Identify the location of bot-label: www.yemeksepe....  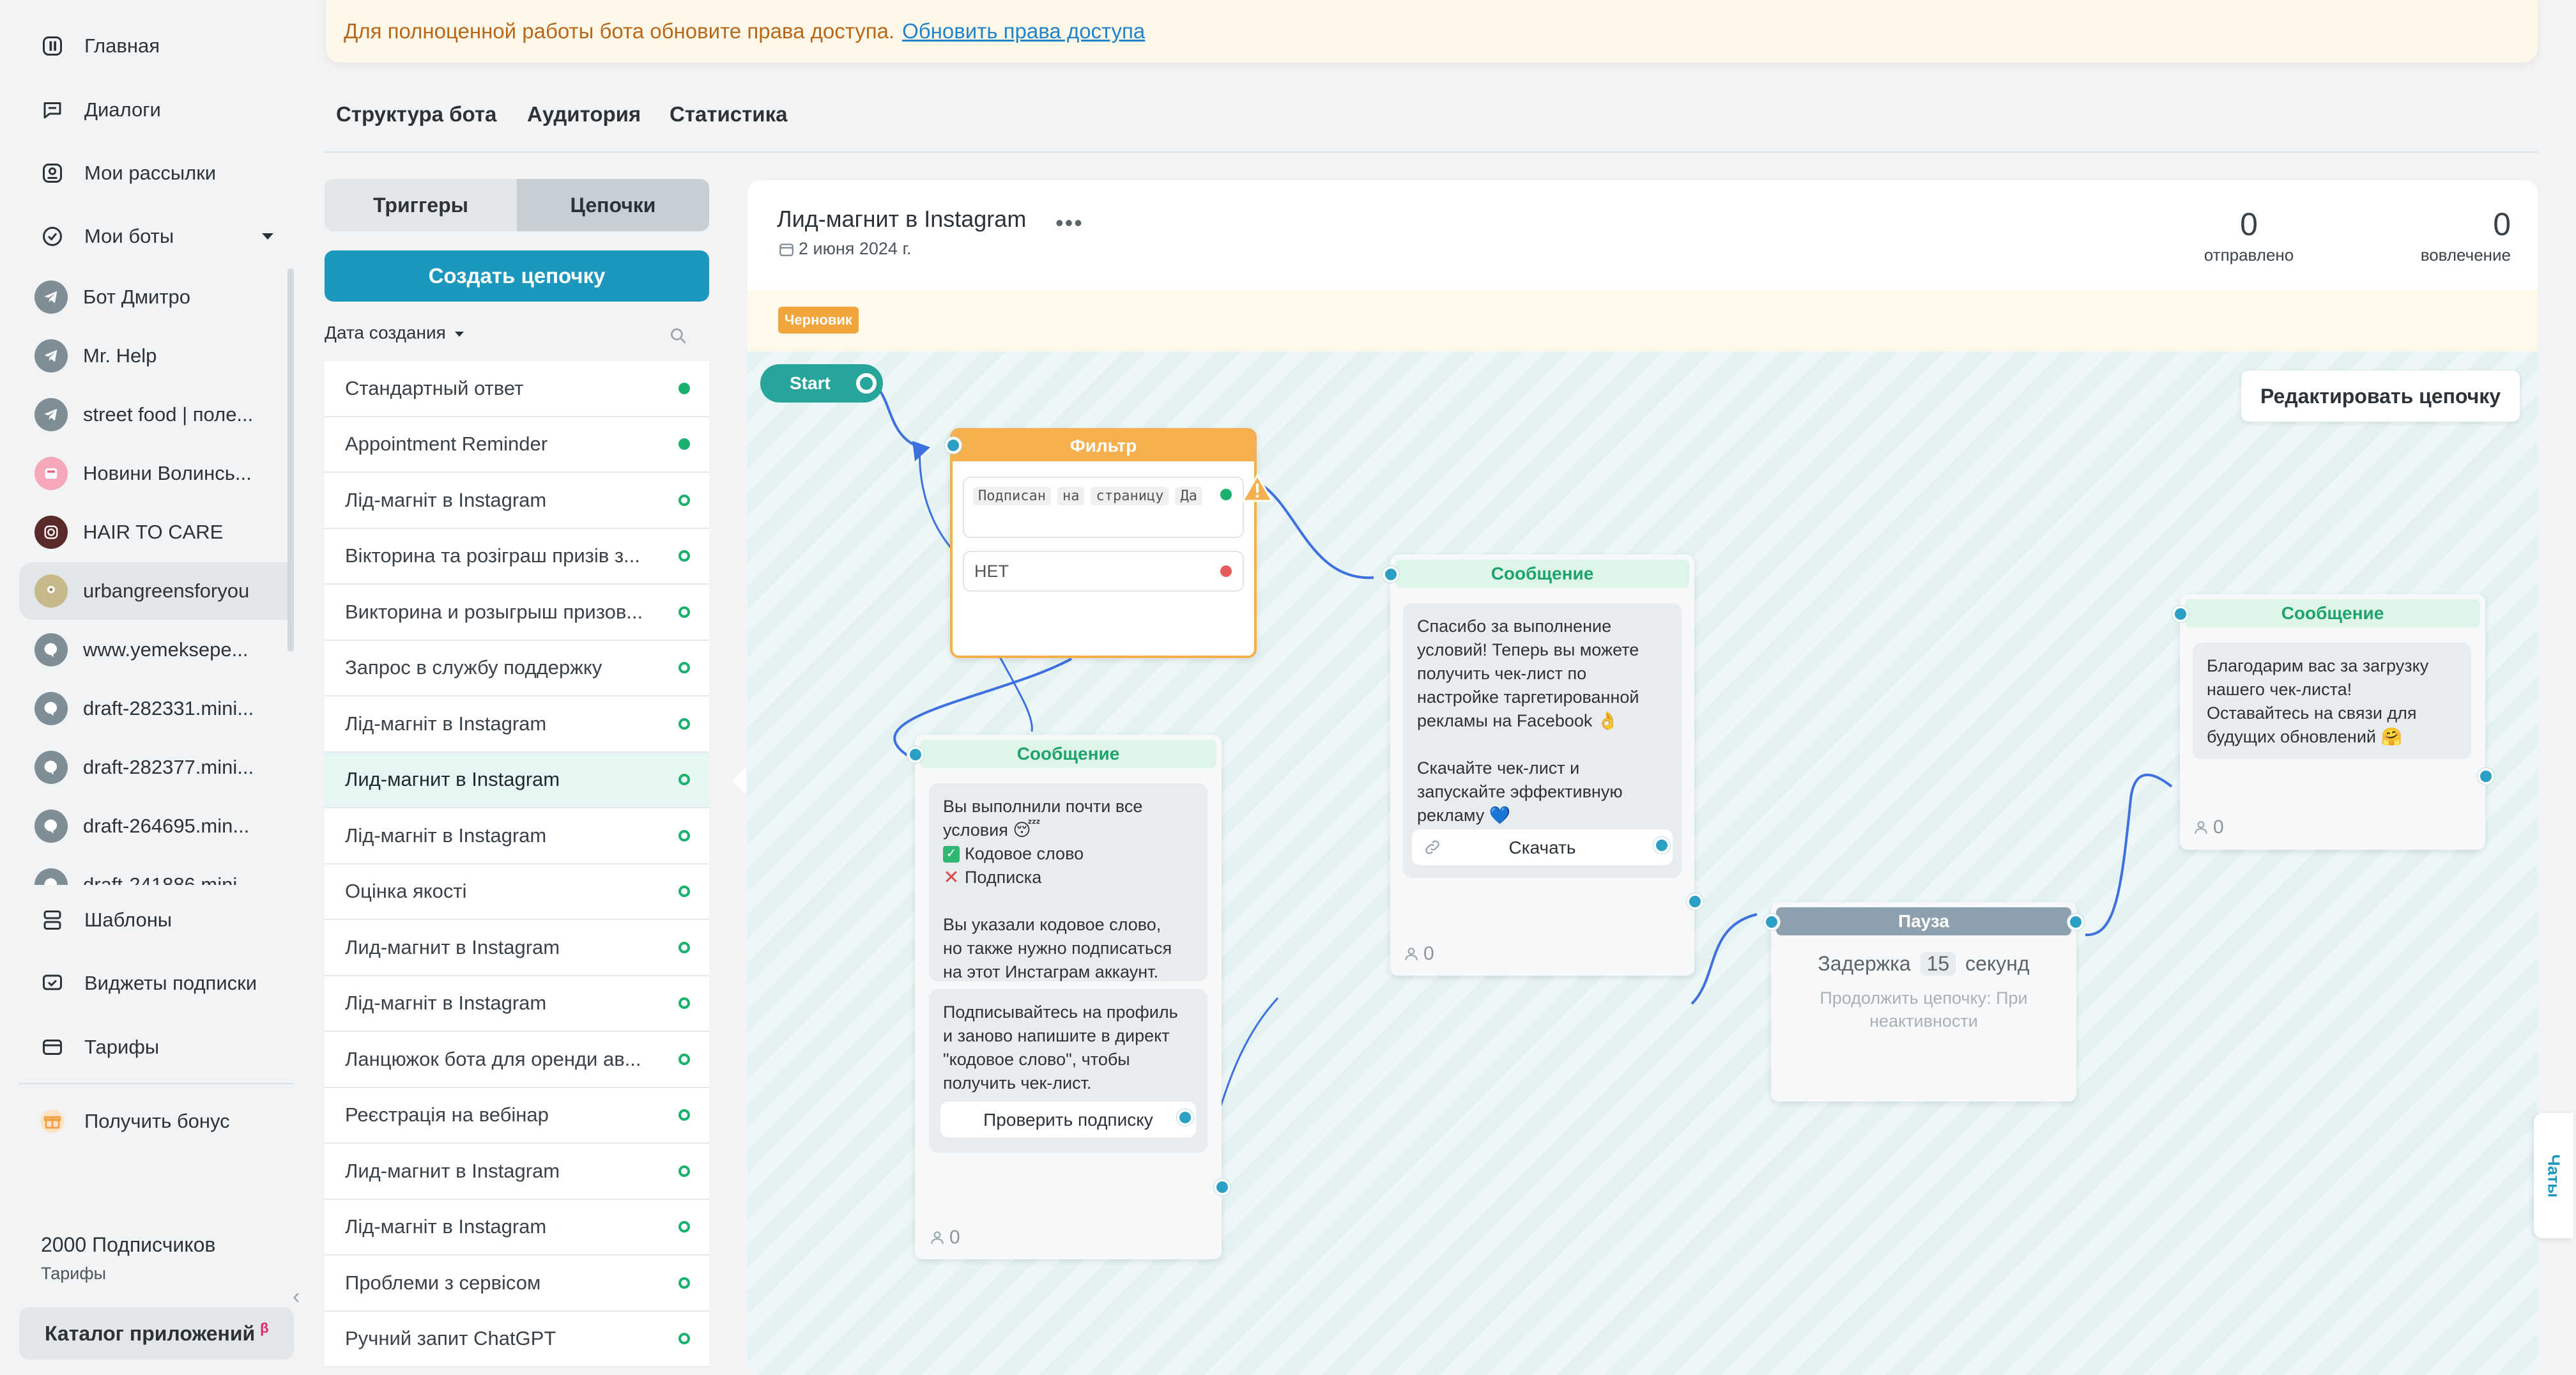
(166, 649).